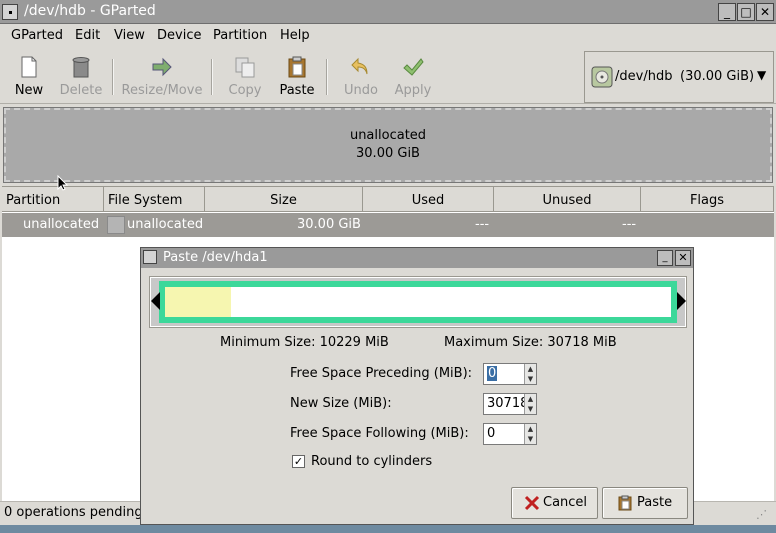 The height and width of the screenshot is (533, 776). Describe the element at coordinates (727, 12) in the screenshot. I see `minimize-icon: _` at that location.